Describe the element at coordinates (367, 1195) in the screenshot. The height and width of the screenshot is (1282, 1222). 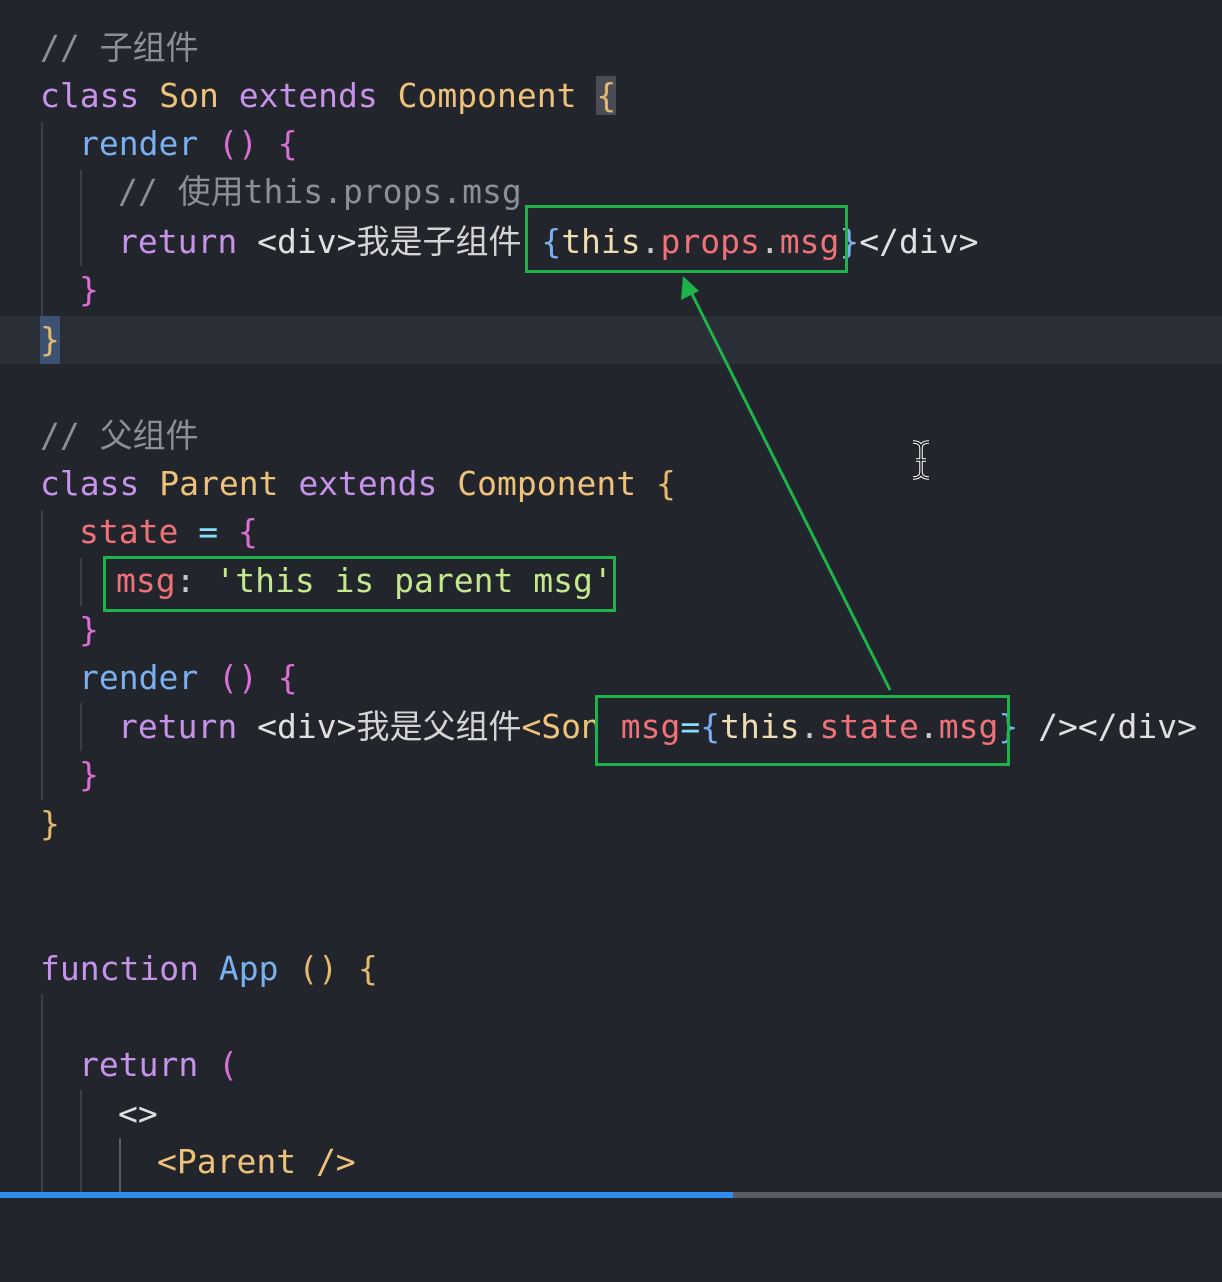
I see `video-progress-fill` at that location.